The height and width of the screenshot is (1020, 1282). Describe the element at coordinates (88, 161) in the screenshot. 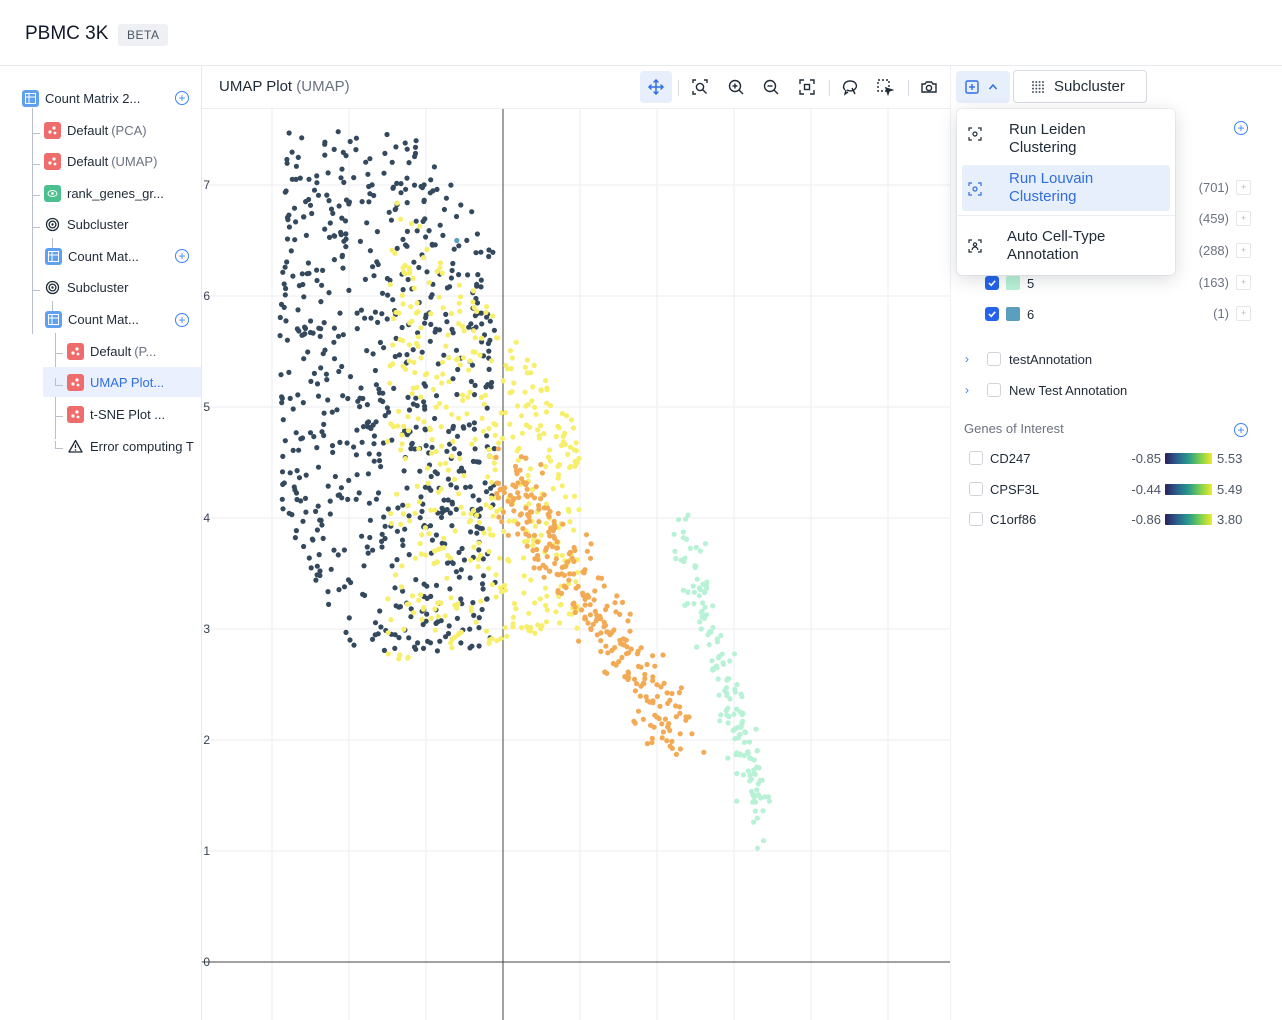

I see `sidebar-item-label: Default` at that location.